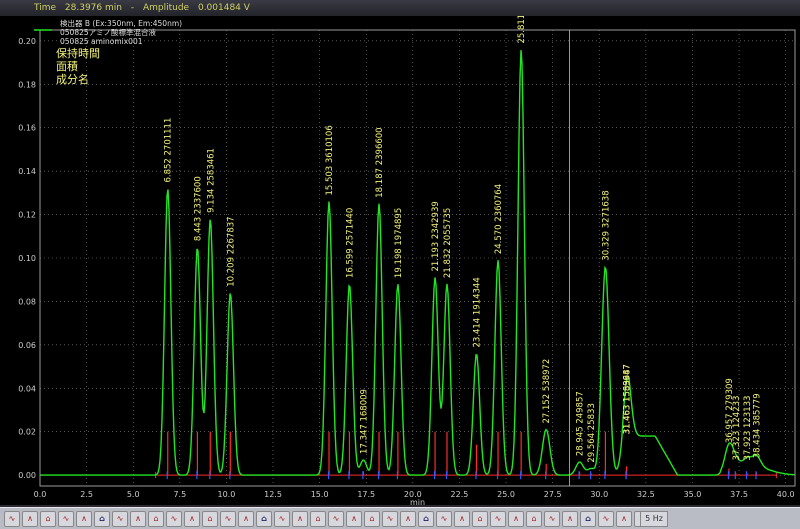 Image resolution: width=800 pixels, height=529 pixels. I want to click on y-tick-label: 0.12, so click(27, 215).